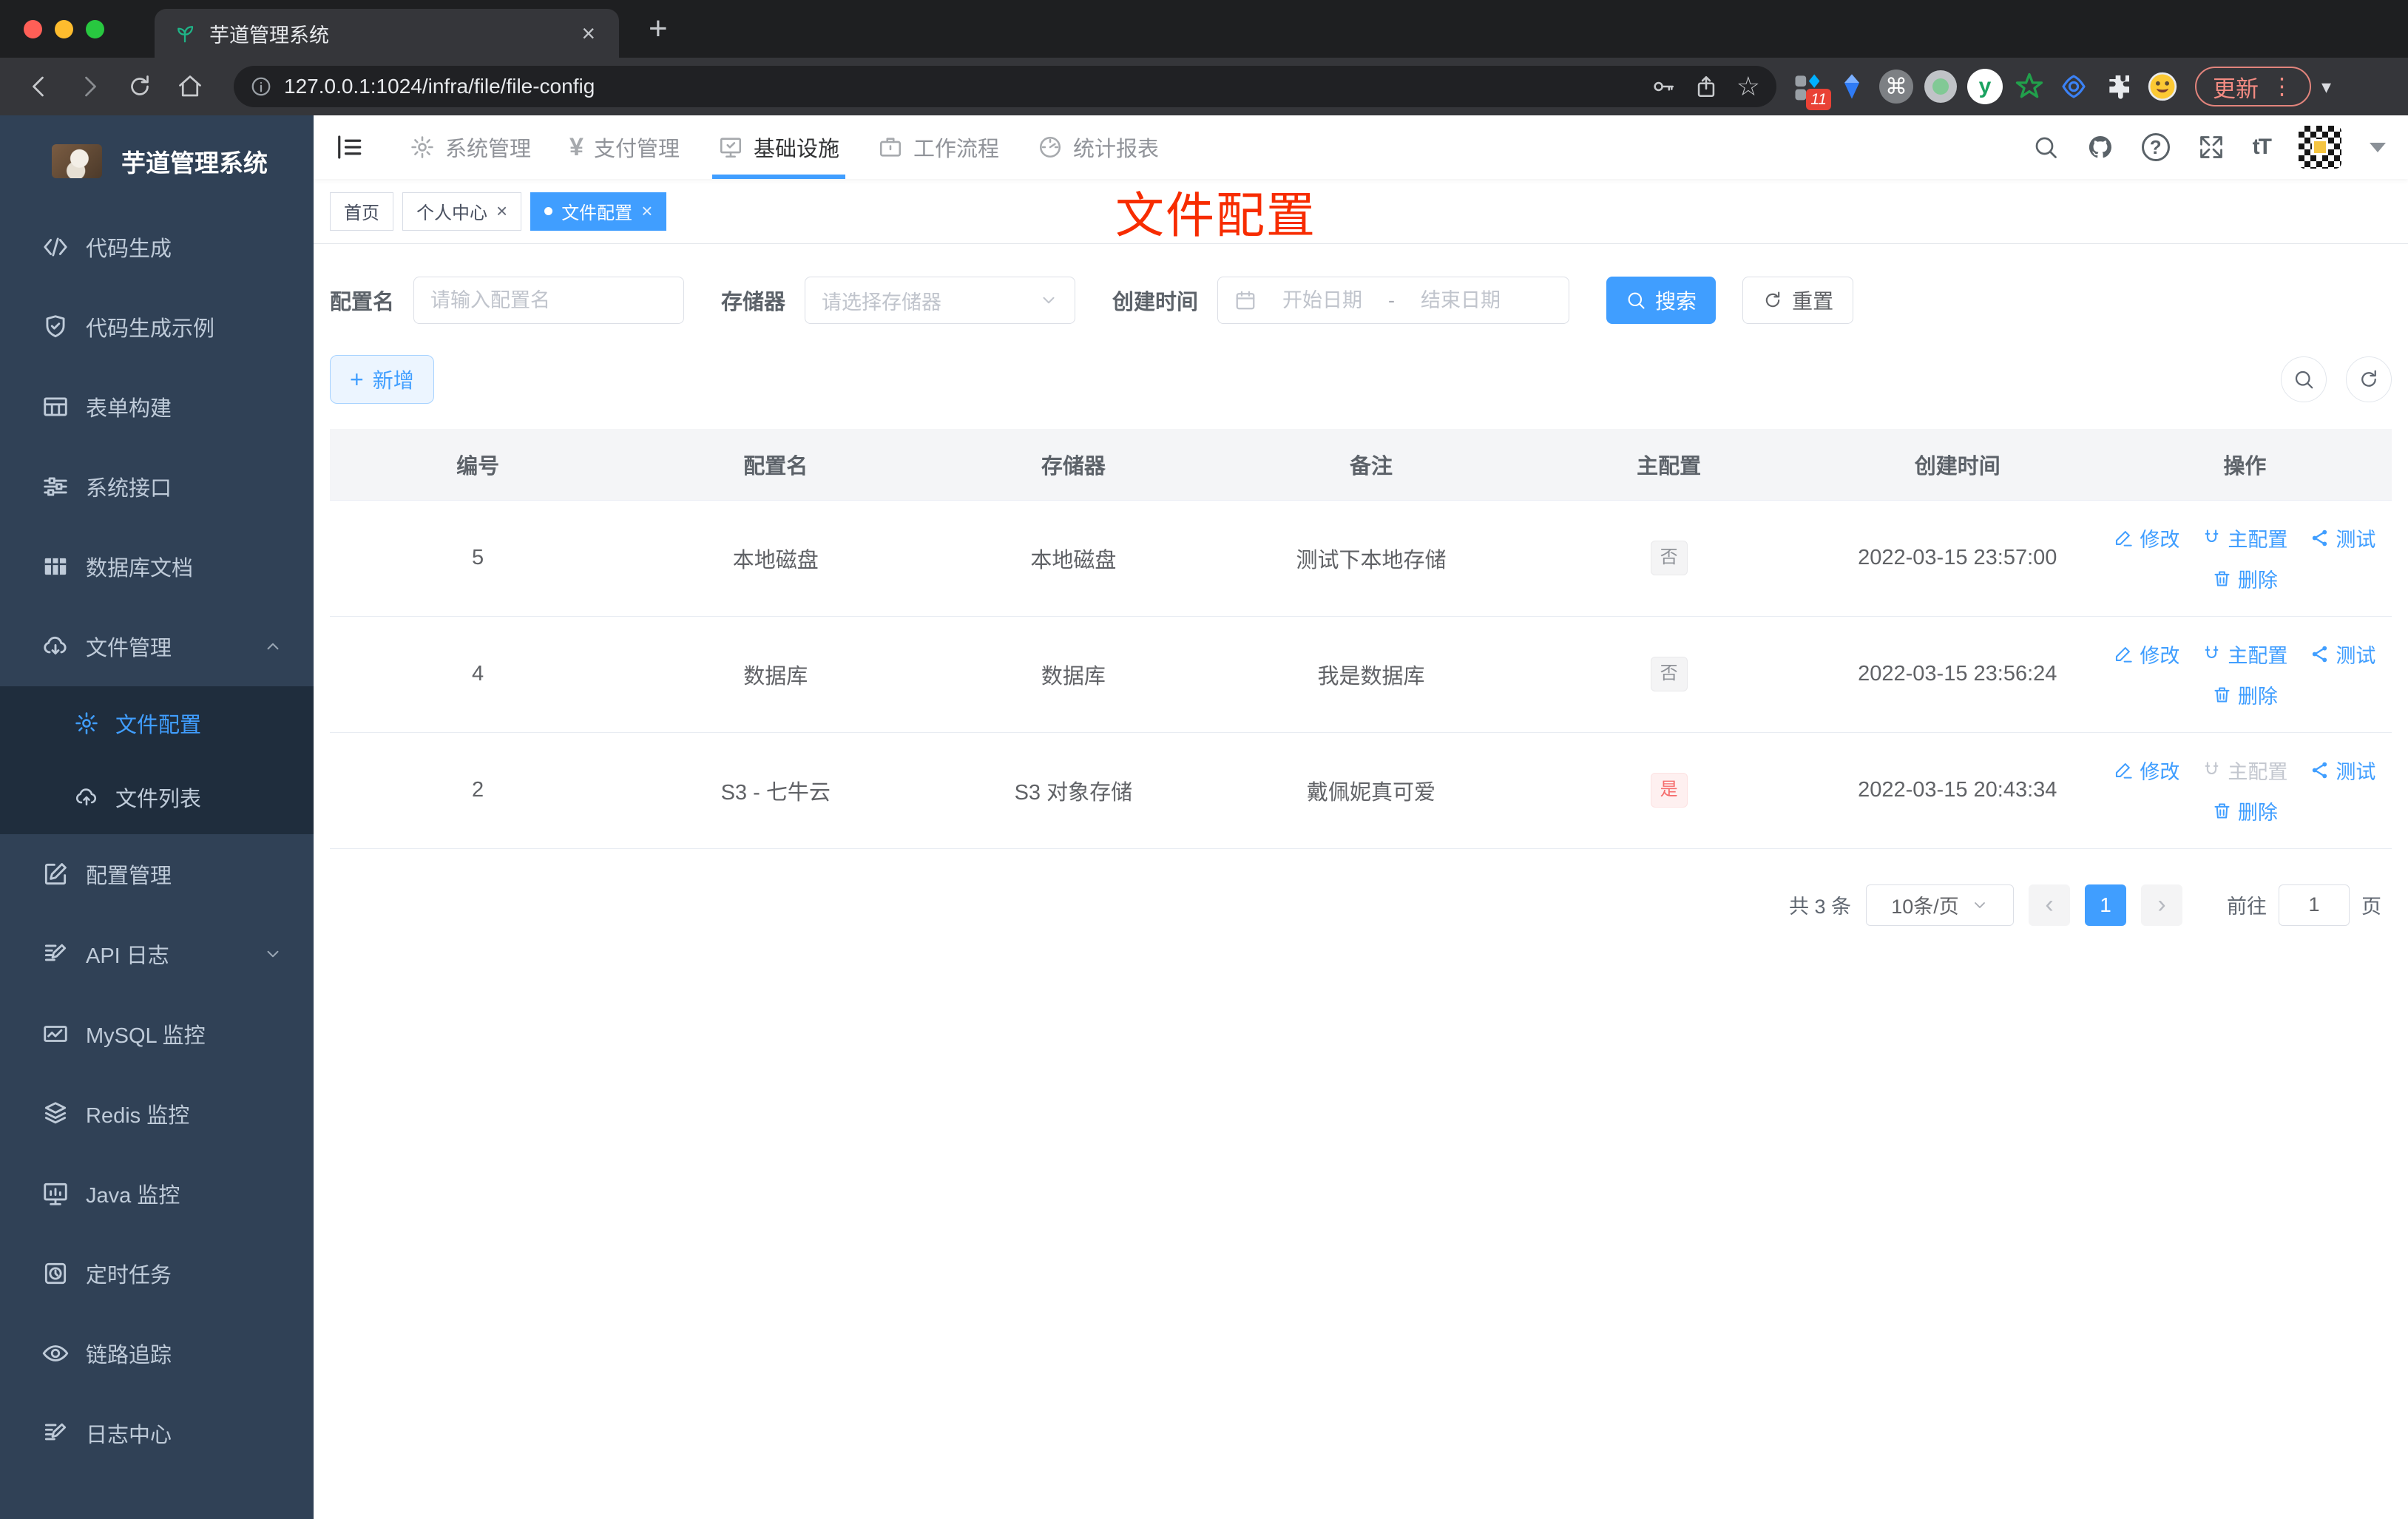  Describe the element at coordinates (1798, 300) in the screenshot. I see `reset-button: 重置` at that location.